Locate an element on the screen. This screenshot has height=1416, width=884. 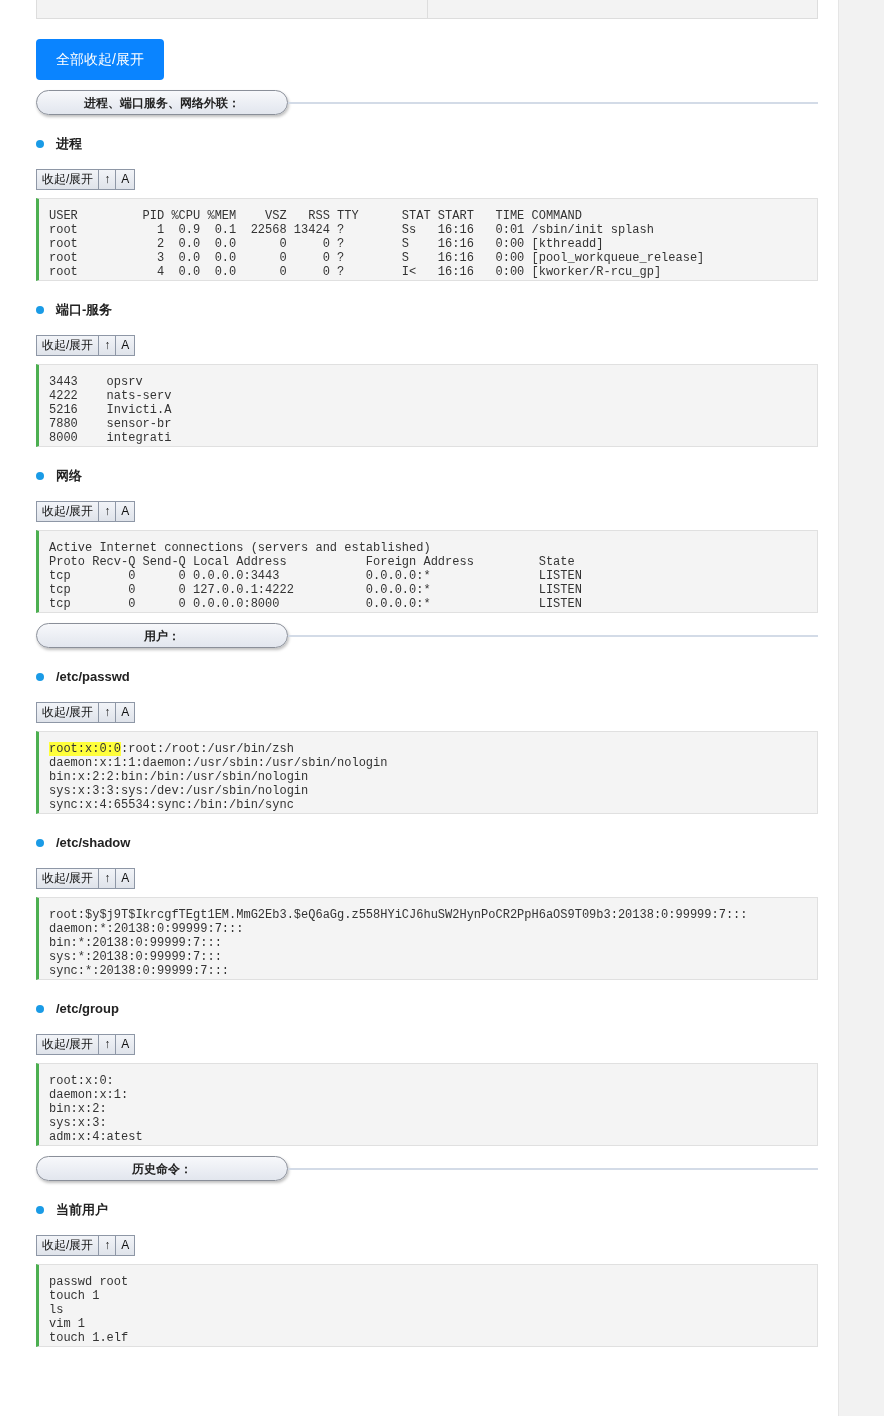
section-heading: 历史命令： is located at coordinates (162, 1168).